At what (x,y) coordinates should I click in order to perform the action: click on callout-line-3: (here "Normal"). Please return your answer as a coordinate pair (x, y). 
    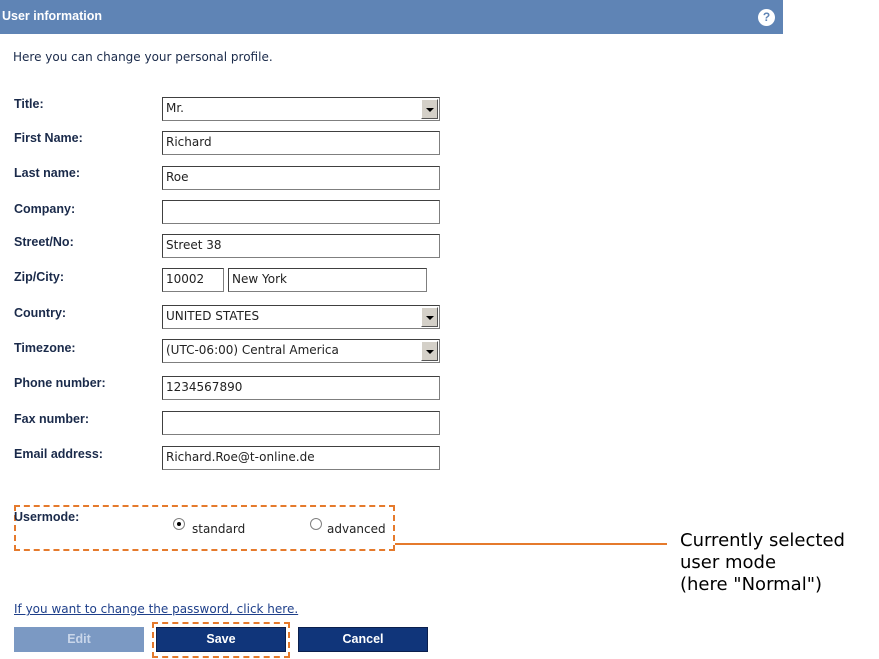
    Looking at the image, I should click on (751, 584).